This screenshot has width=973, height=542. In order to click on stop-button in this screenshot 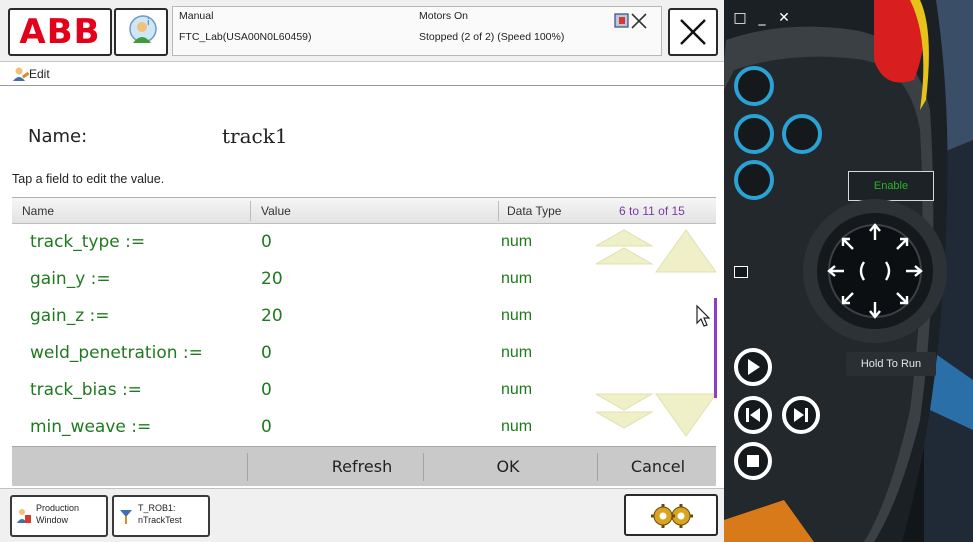, I will do `click(753, 461)`.